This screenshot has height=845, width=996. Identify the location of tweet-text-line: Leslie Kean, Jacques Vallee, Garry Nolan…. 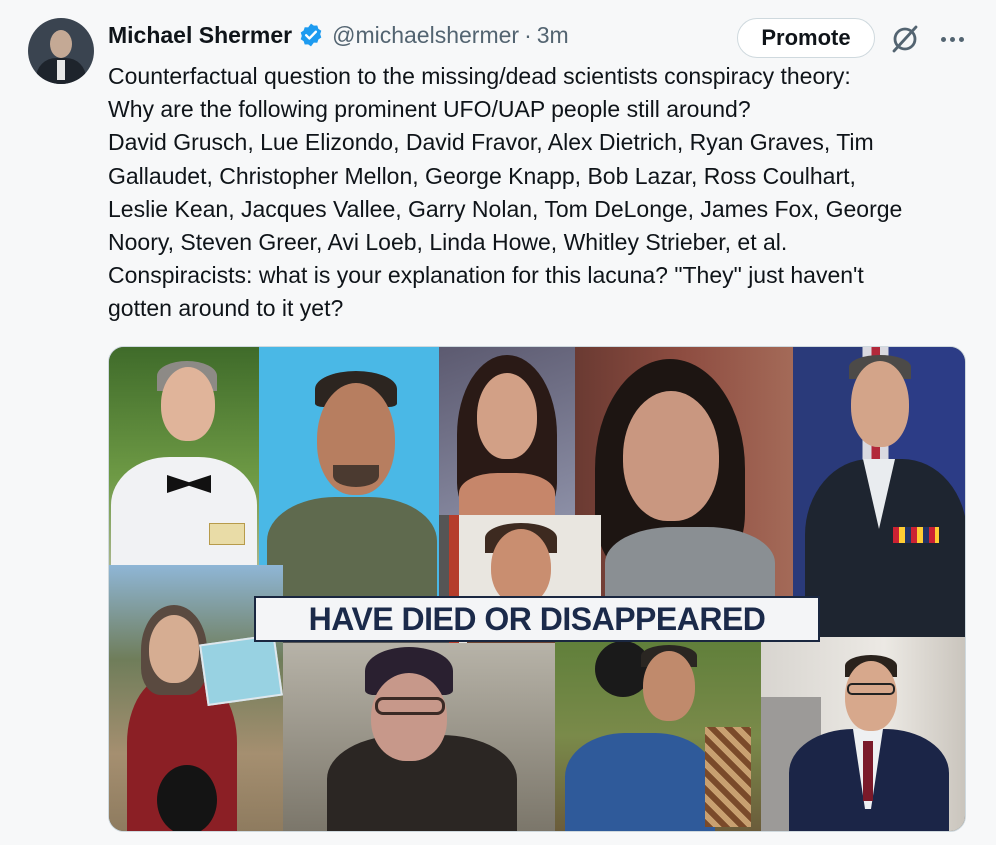
(505, 208).